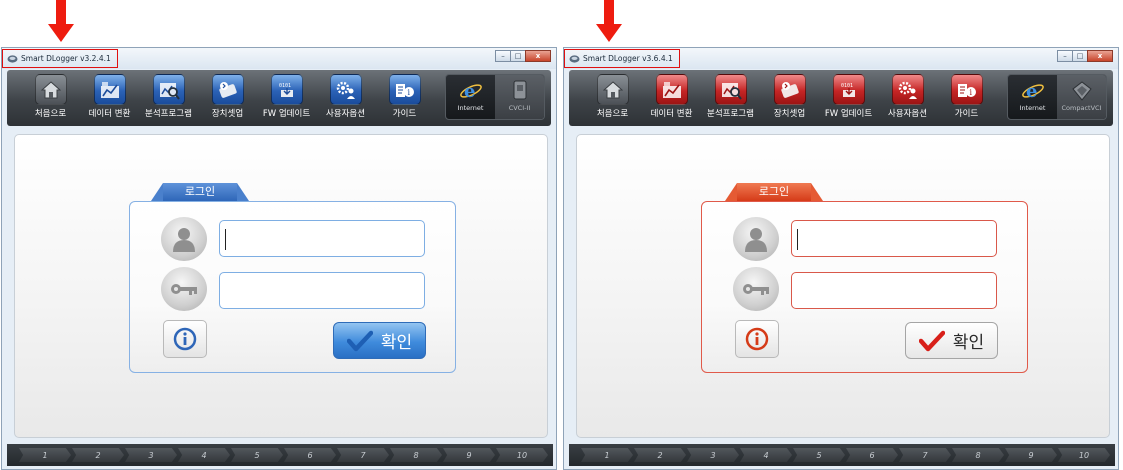 The image size is (1123, 470). Describe the element at coordinates (968, 343) in the screenshot. I see `ok-button-label: 확인` at that location.